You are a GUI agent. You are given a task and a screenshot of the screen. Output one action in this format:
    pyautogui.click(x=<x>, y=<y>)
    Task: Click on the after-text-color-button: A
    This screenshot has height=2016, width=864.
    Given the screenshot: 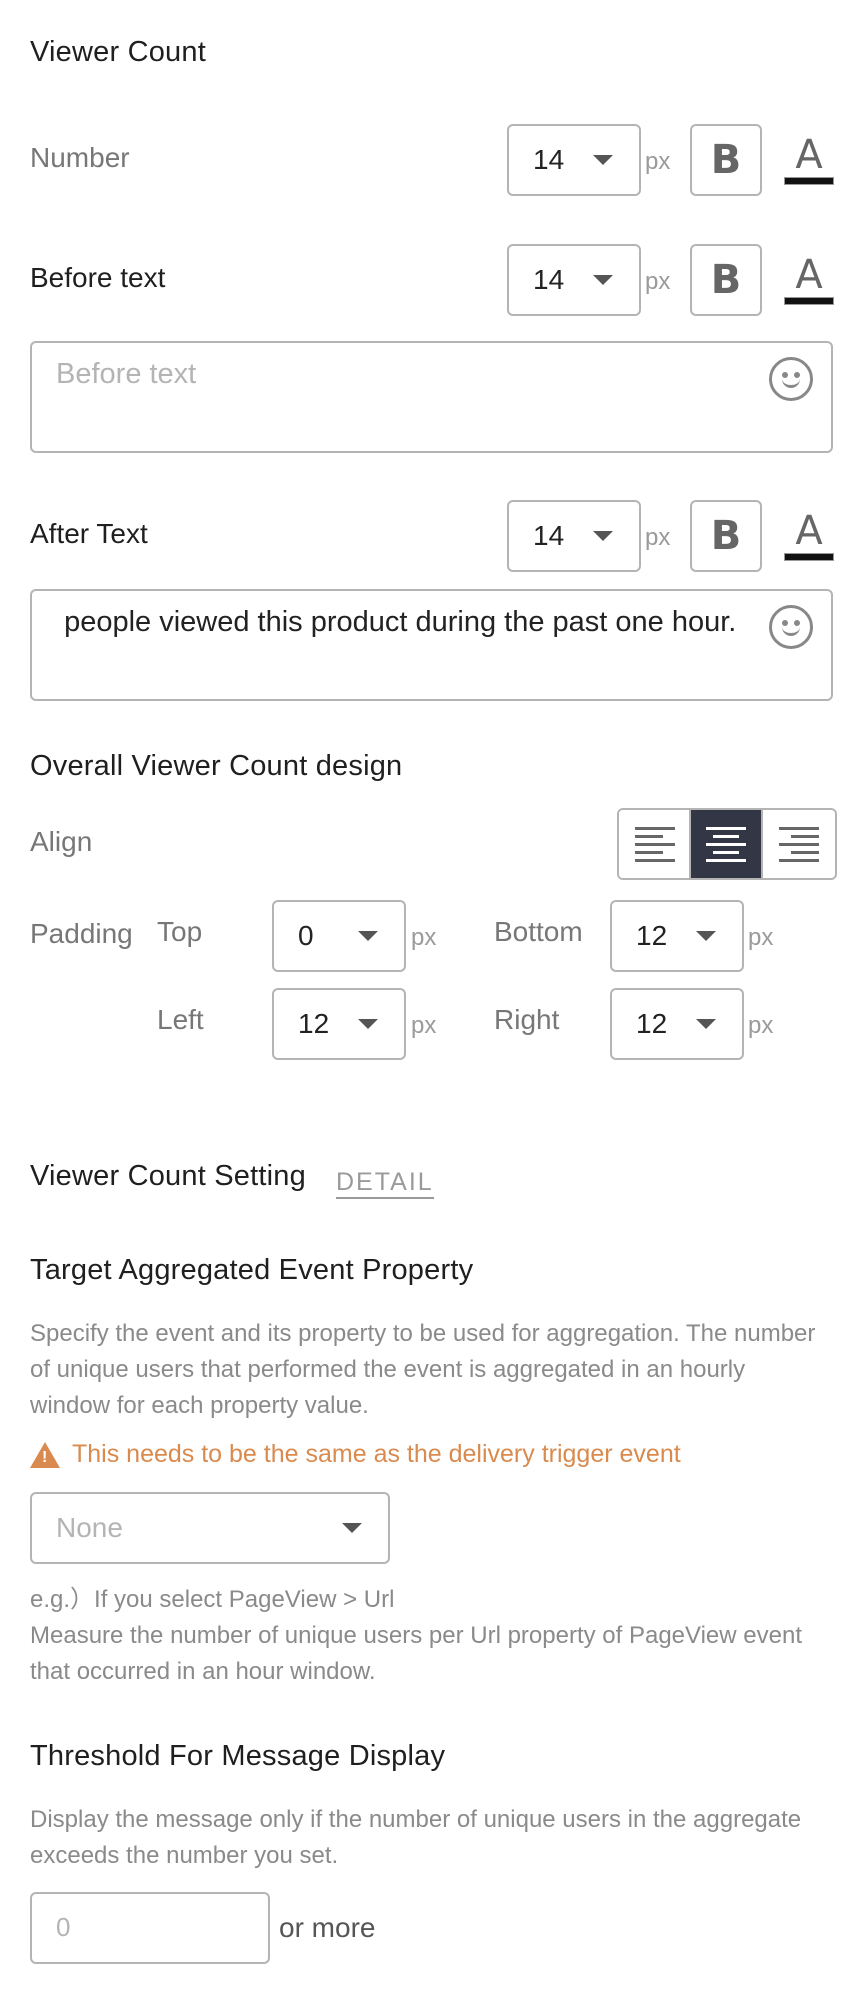 What is the action you would take?
    pyautogui.click(x=809, y=536)
    